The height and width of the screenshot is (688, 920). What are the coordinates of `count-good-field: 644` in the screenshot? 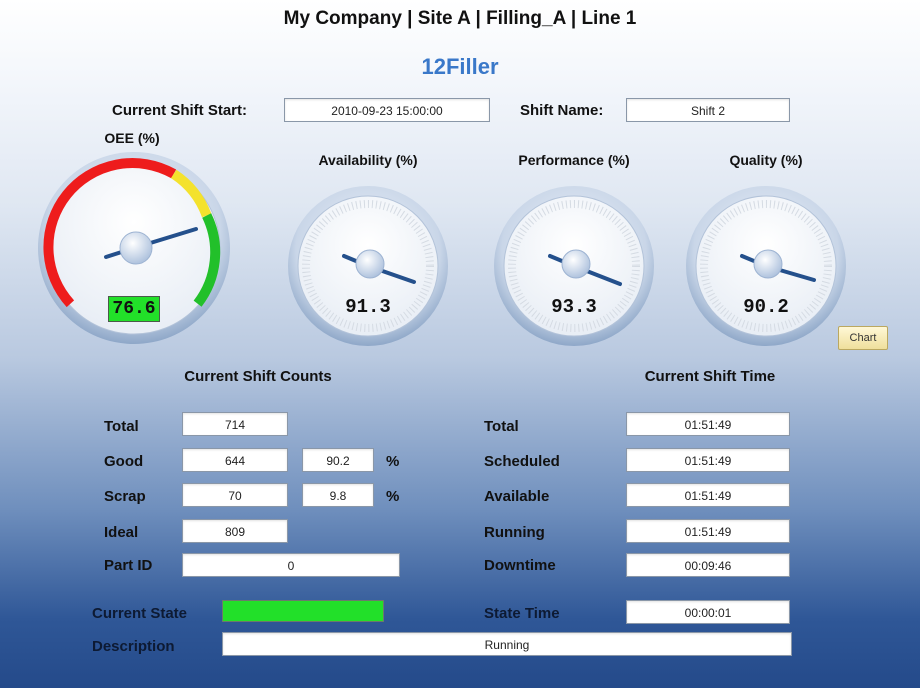 It's located at (235, 460).